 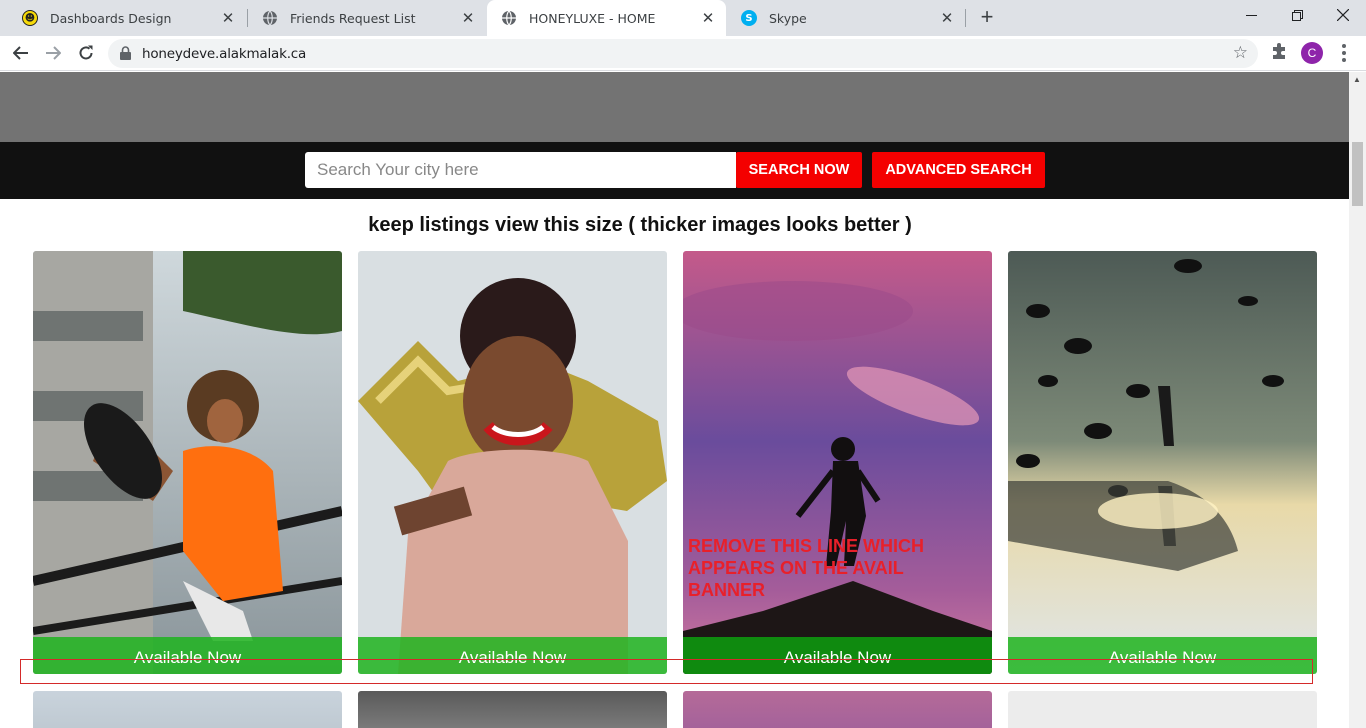 What do you see at coordinates (1357, 79) in the screenshot?
I see `scroll-up-arrow-icon: ▲` at bounding box center [1357, 79].